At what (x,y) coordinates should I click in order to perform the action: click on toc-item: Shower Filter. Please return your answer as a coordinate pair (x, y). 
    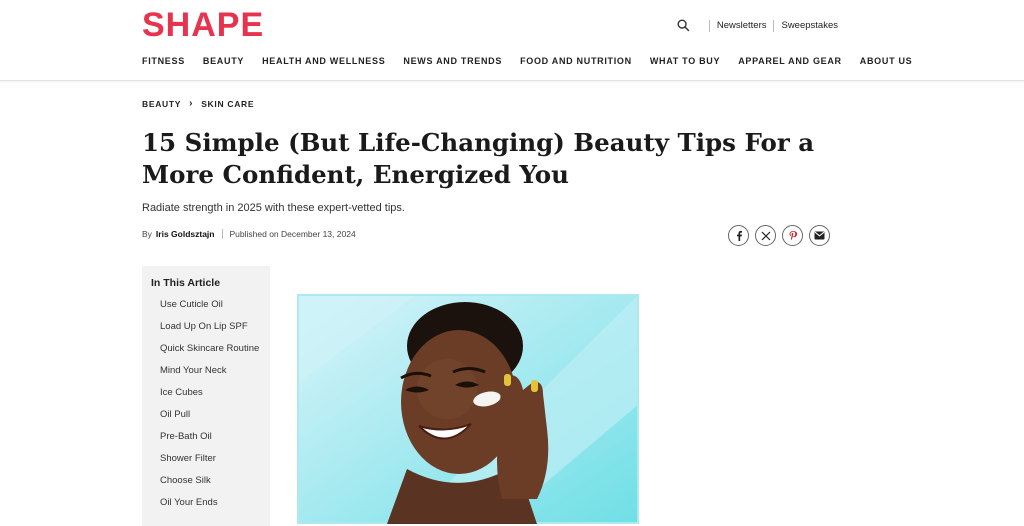
    Looking at the image, I should click on (210, 458).